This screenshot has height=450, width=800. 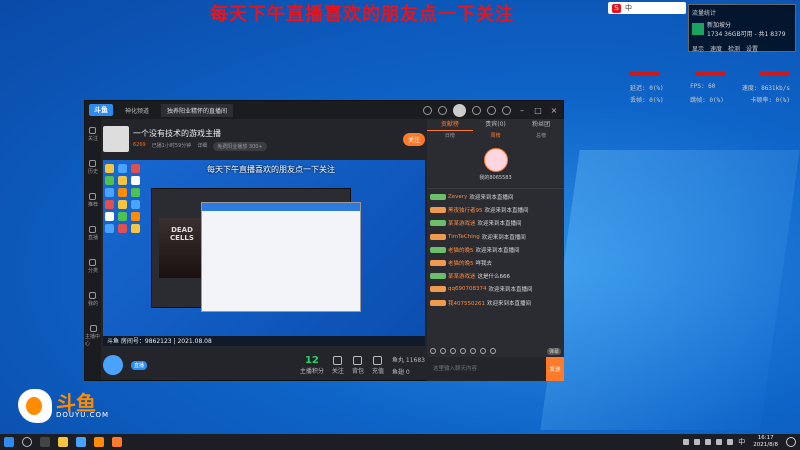 I want to click on message-icon, so click(x=442, y=110).